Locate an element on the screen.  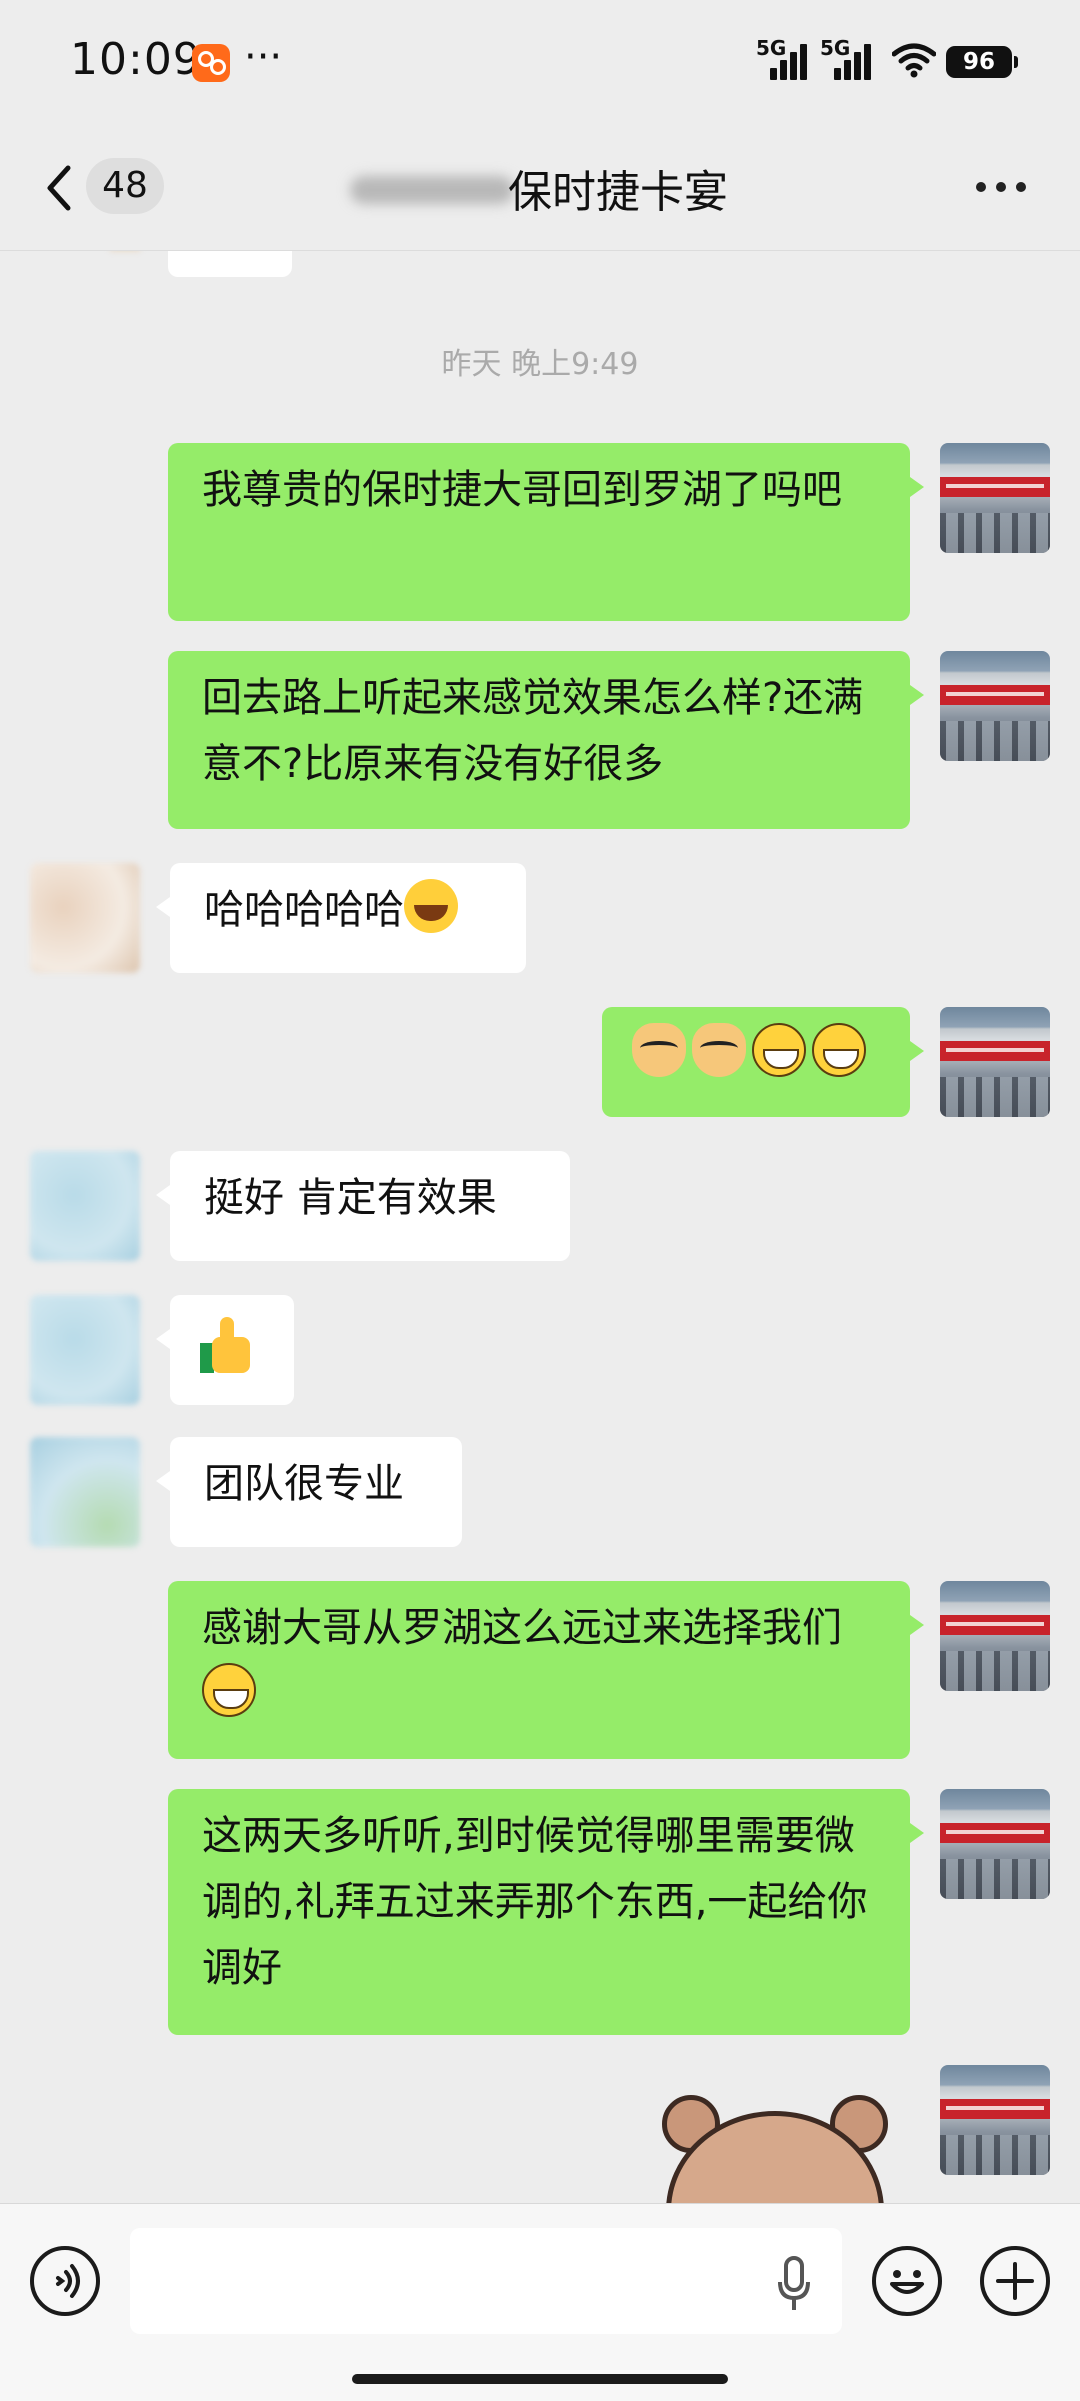
app-notification-icon is located at coordinates (211, 63).